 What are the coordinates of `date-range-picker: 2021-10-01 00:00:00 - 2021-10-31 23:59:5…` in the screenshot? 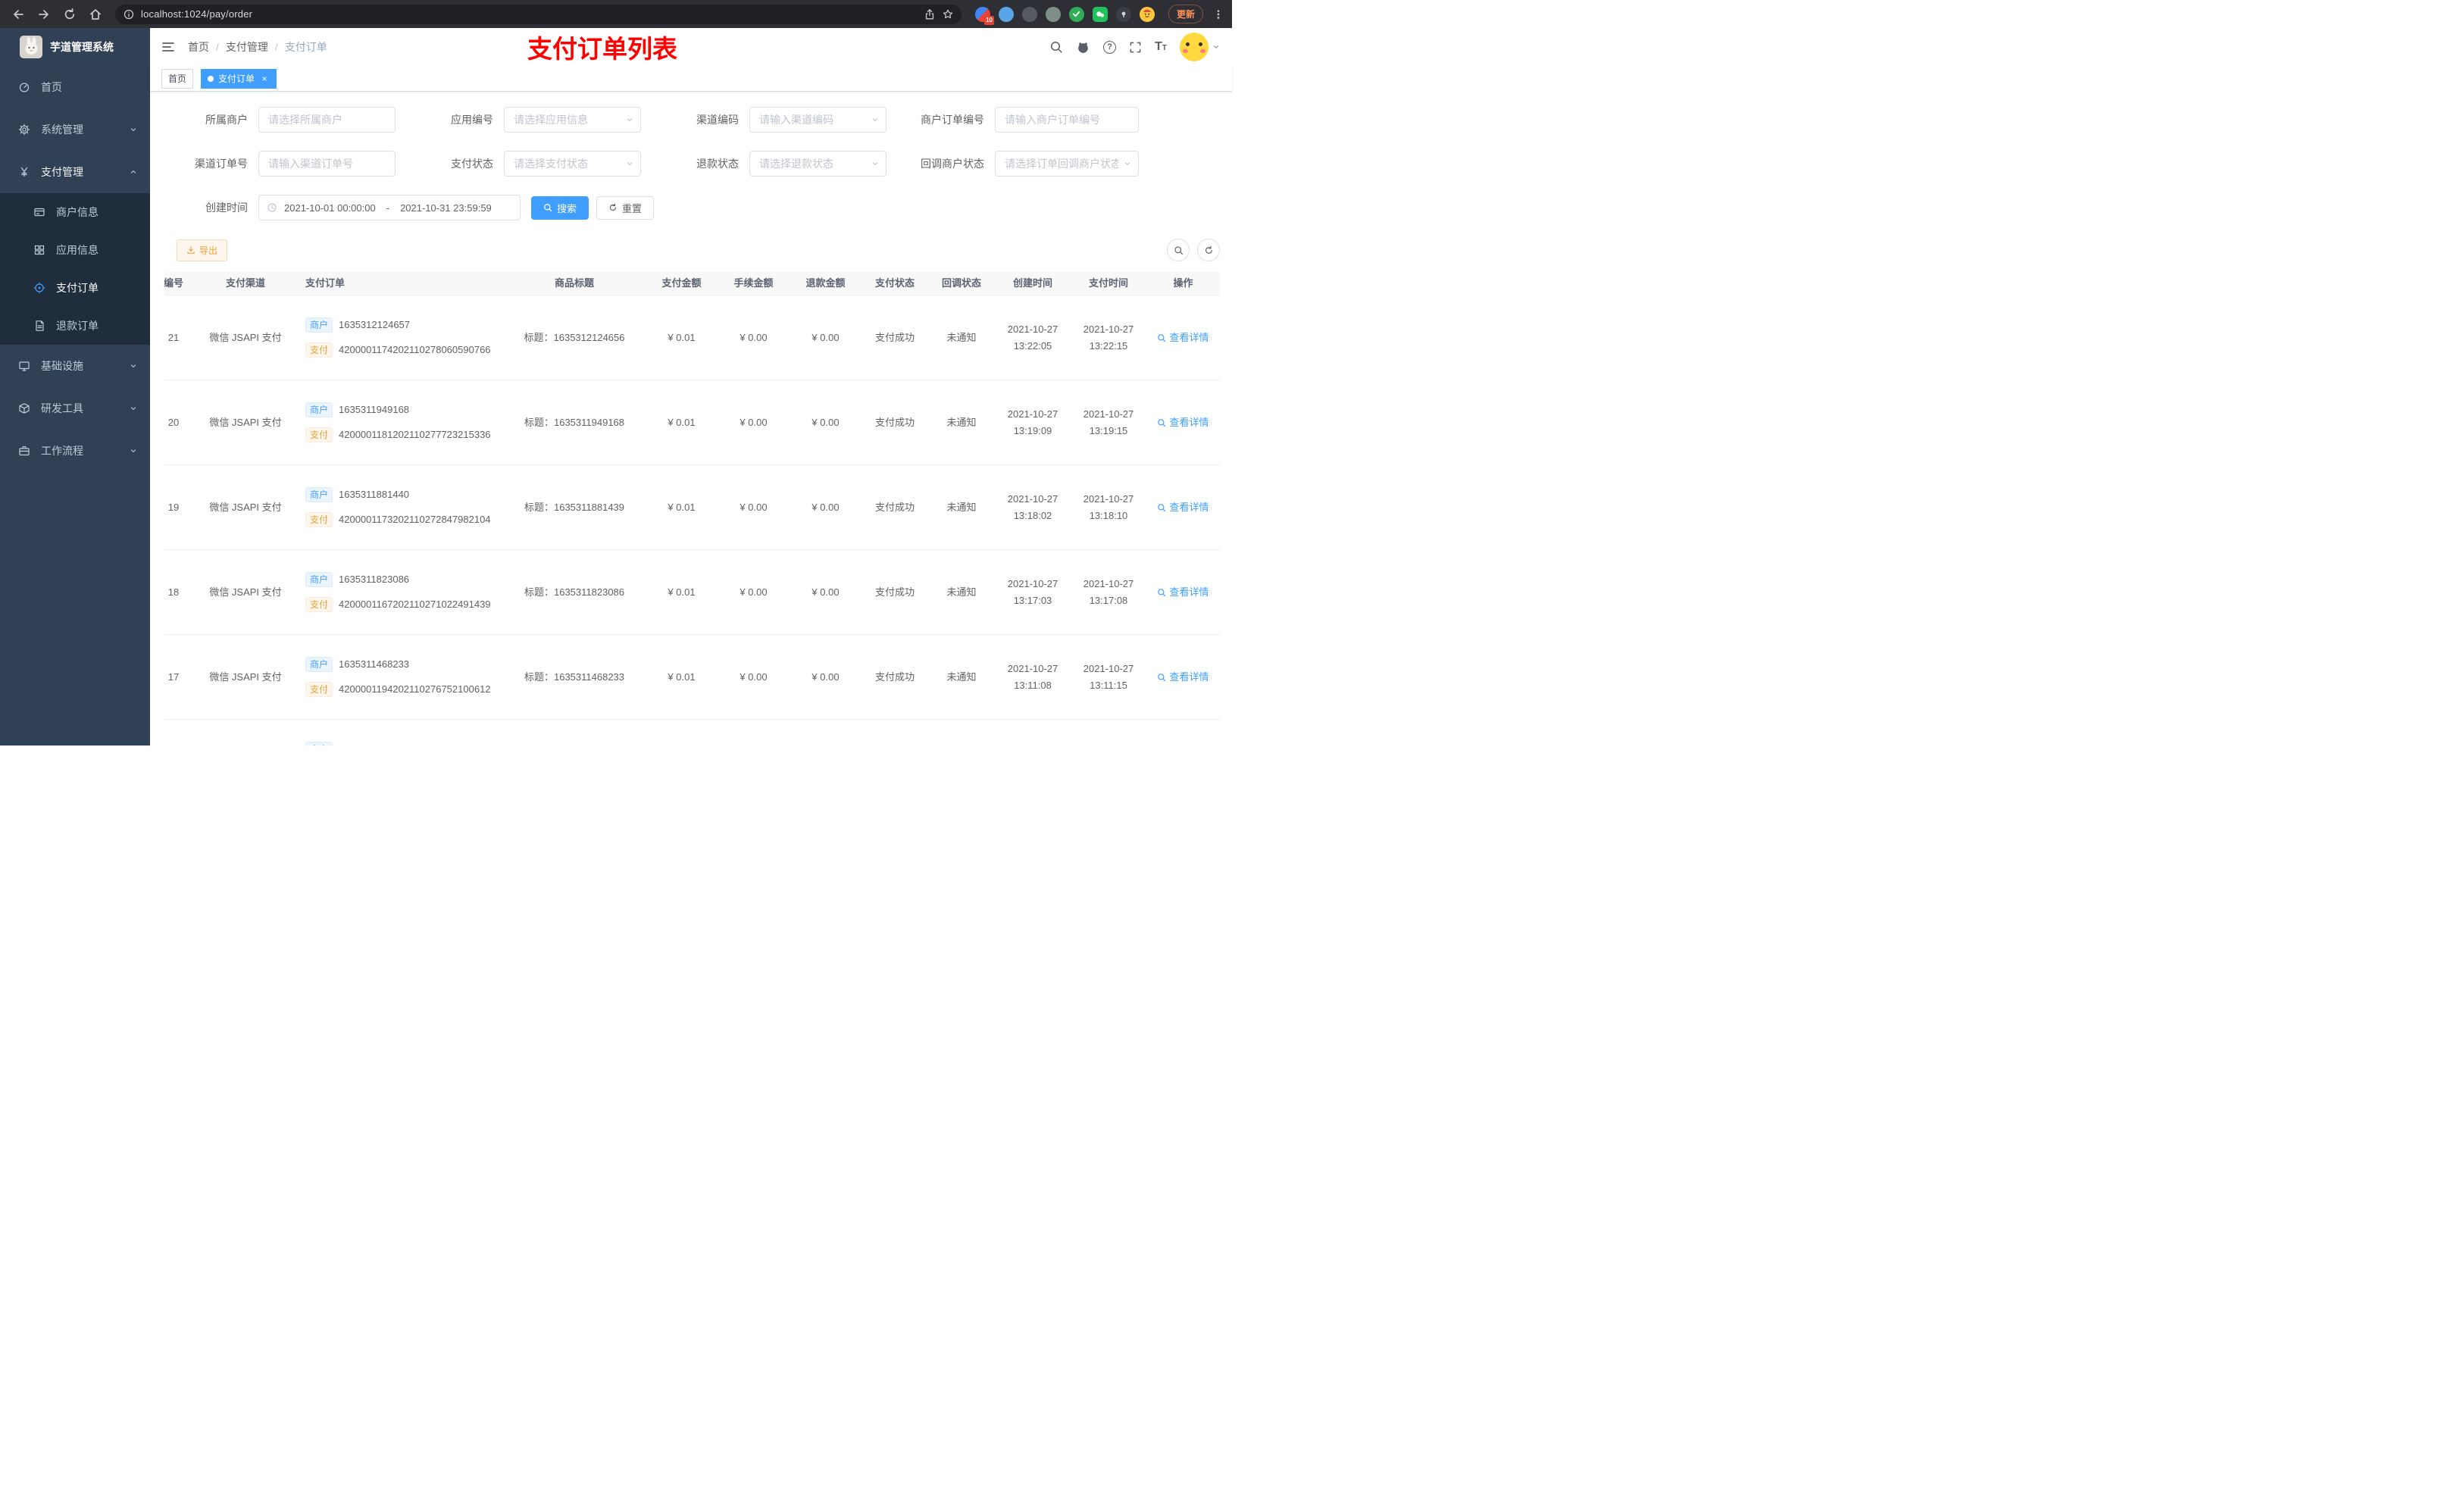 It's located at (389, 207).